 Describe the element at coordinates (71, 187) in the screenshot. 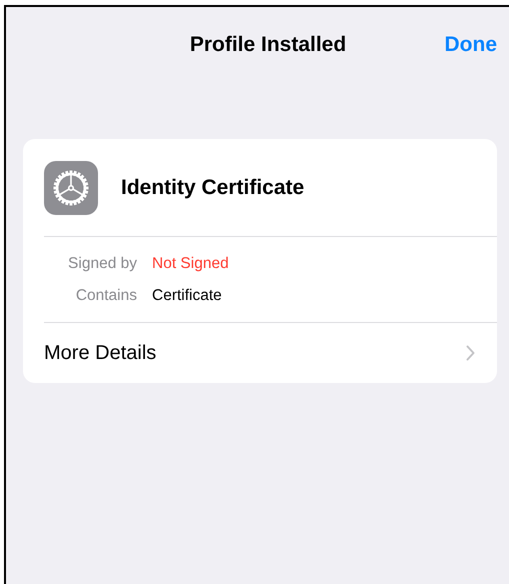

I see `gear-icon` at that location.